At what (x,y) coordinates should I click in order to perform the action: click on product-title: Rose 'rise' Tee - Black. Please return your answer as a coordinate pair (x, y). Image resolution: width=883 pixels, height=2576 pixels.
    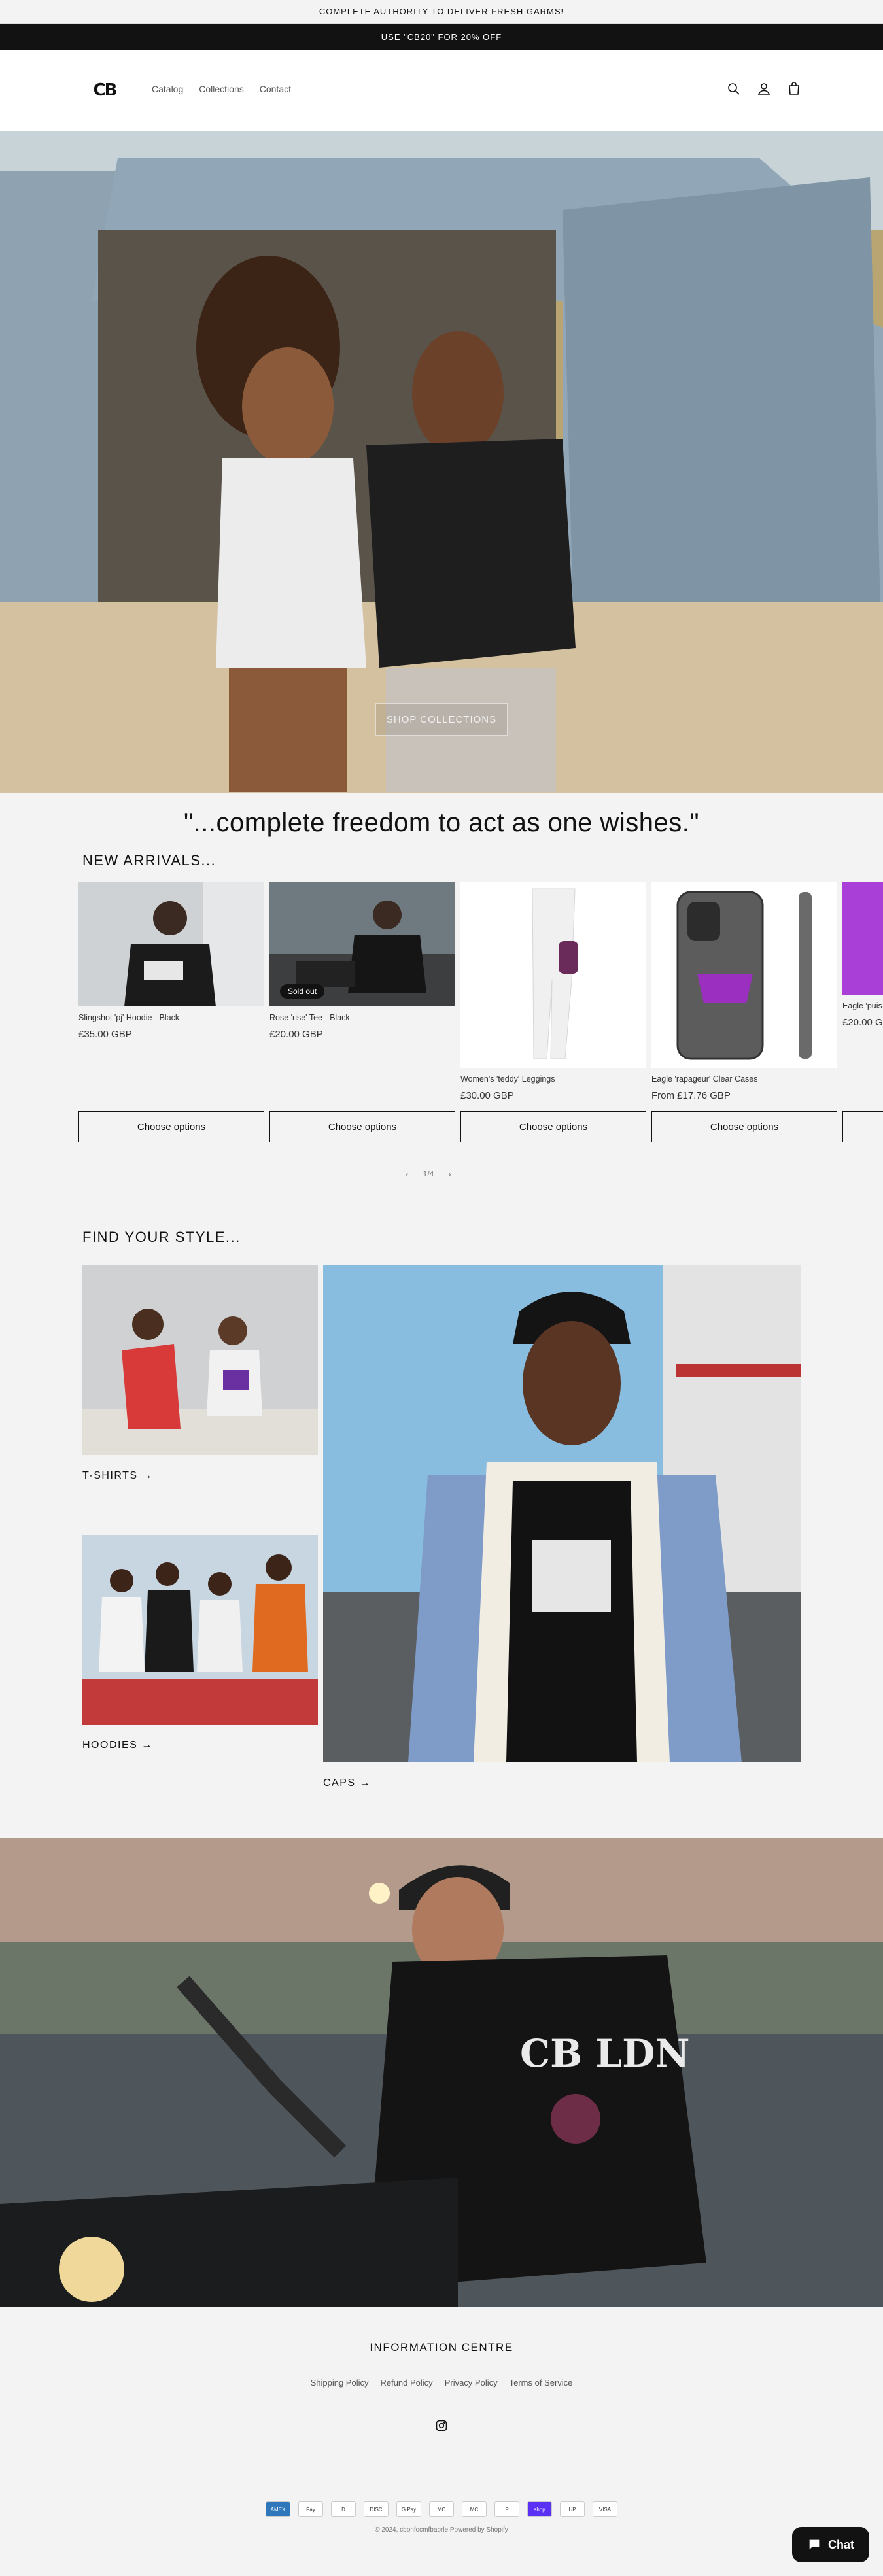
    Looking at the image, I should click on (362, 1018).